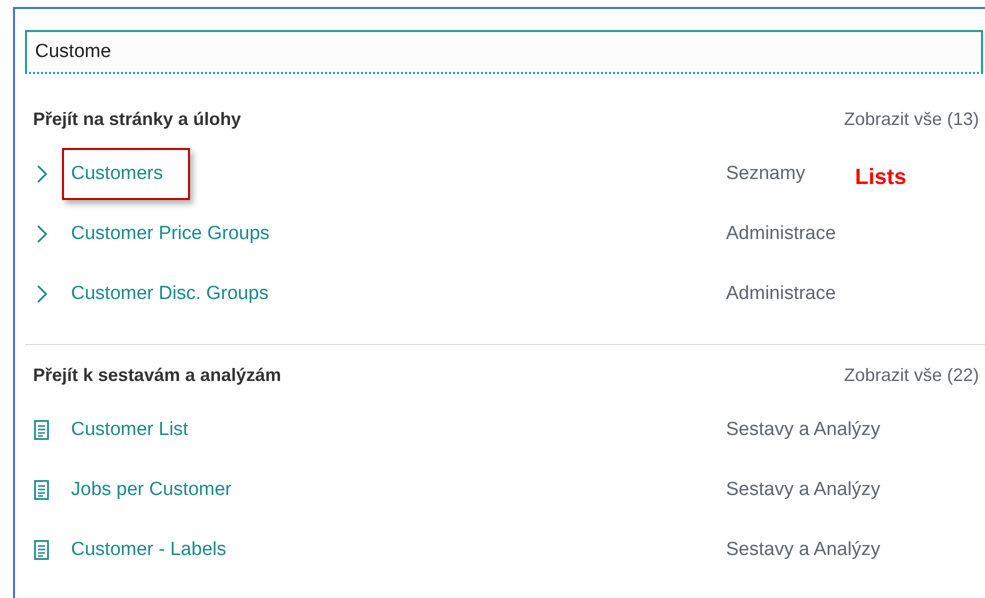 The height and width of the screenshot is (598, 985). What do you see at coordinates (169, 294) in the screenshot?
I see `result-link: Customer Disc. Groups` at bounding box center [169, 294].